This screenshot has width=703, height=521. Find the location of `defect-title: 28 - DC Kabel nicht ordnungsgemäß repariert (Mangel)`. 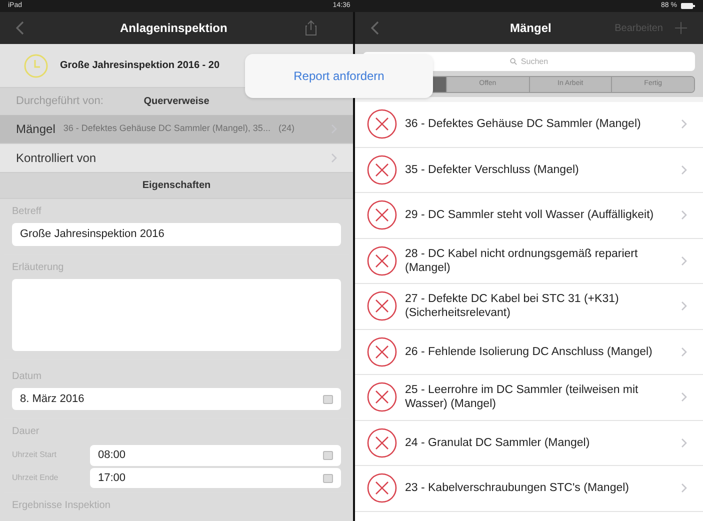

defect-title: 28 - DC Kabel nicht ordnungsgemäß repariert (Mangel) is located at coordinates (522, 260).